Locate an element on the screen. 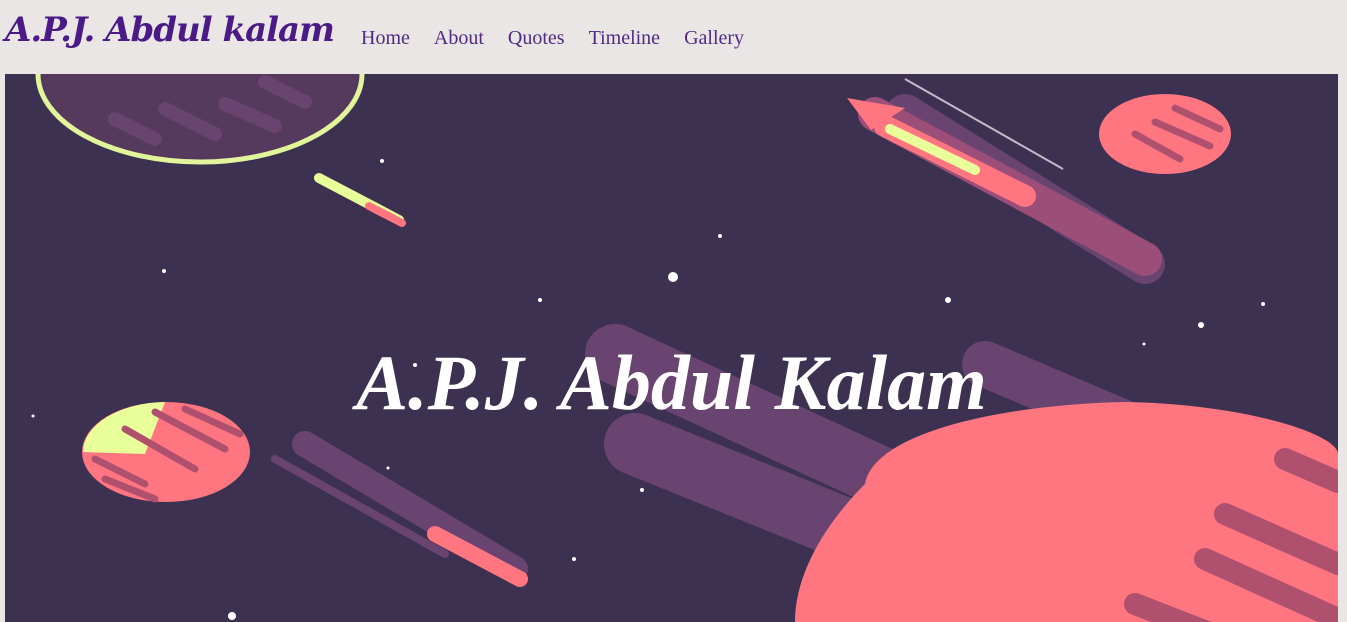  nav-link-timeline: Timeline is located at coordinates (625, 38).